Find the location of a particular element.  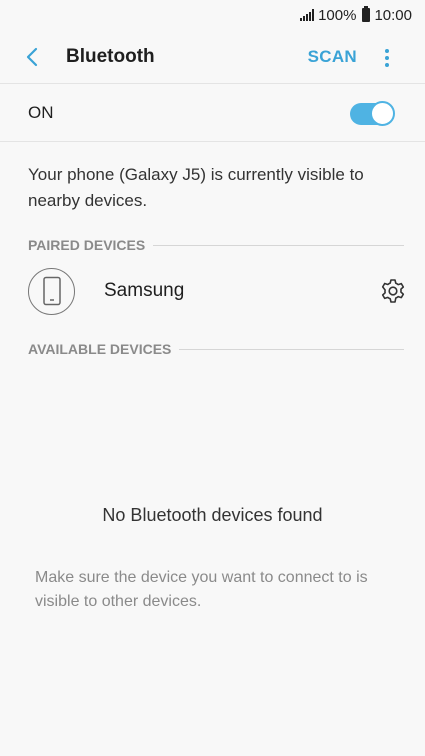

page-title: Bluetooth is located at coordinates (110, 56).